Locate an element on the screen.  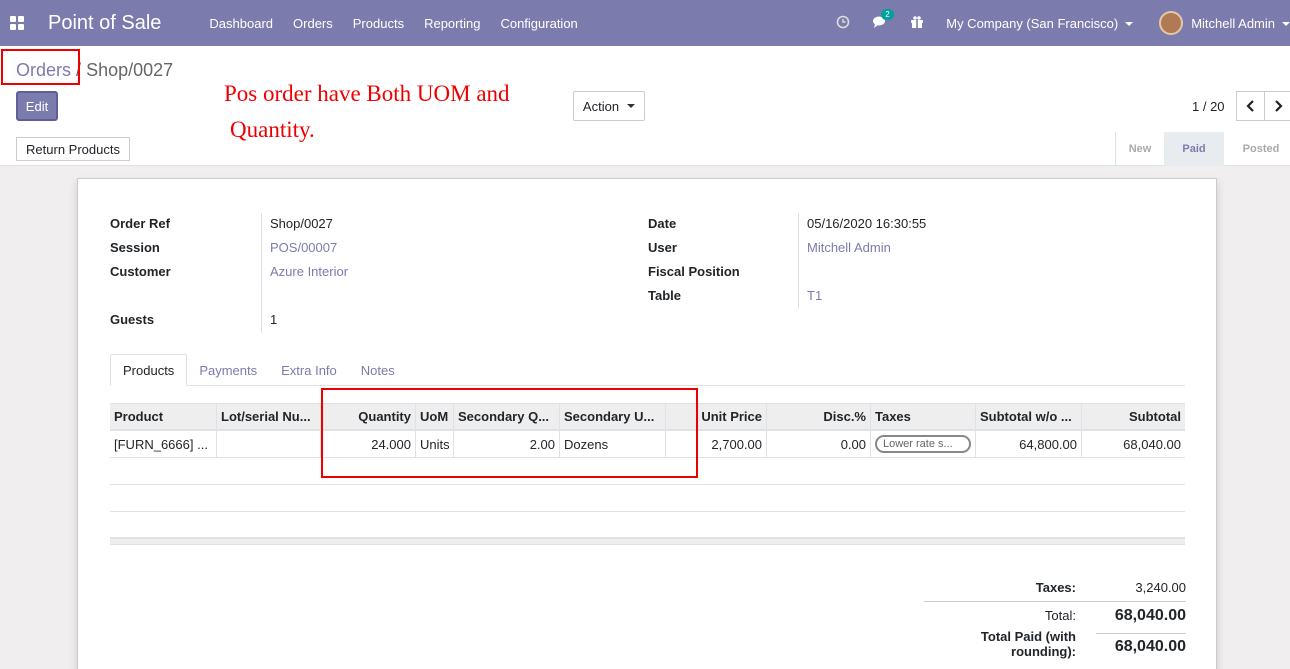
tab-extra-info: Extra Info is located at coordinates (309, 370).